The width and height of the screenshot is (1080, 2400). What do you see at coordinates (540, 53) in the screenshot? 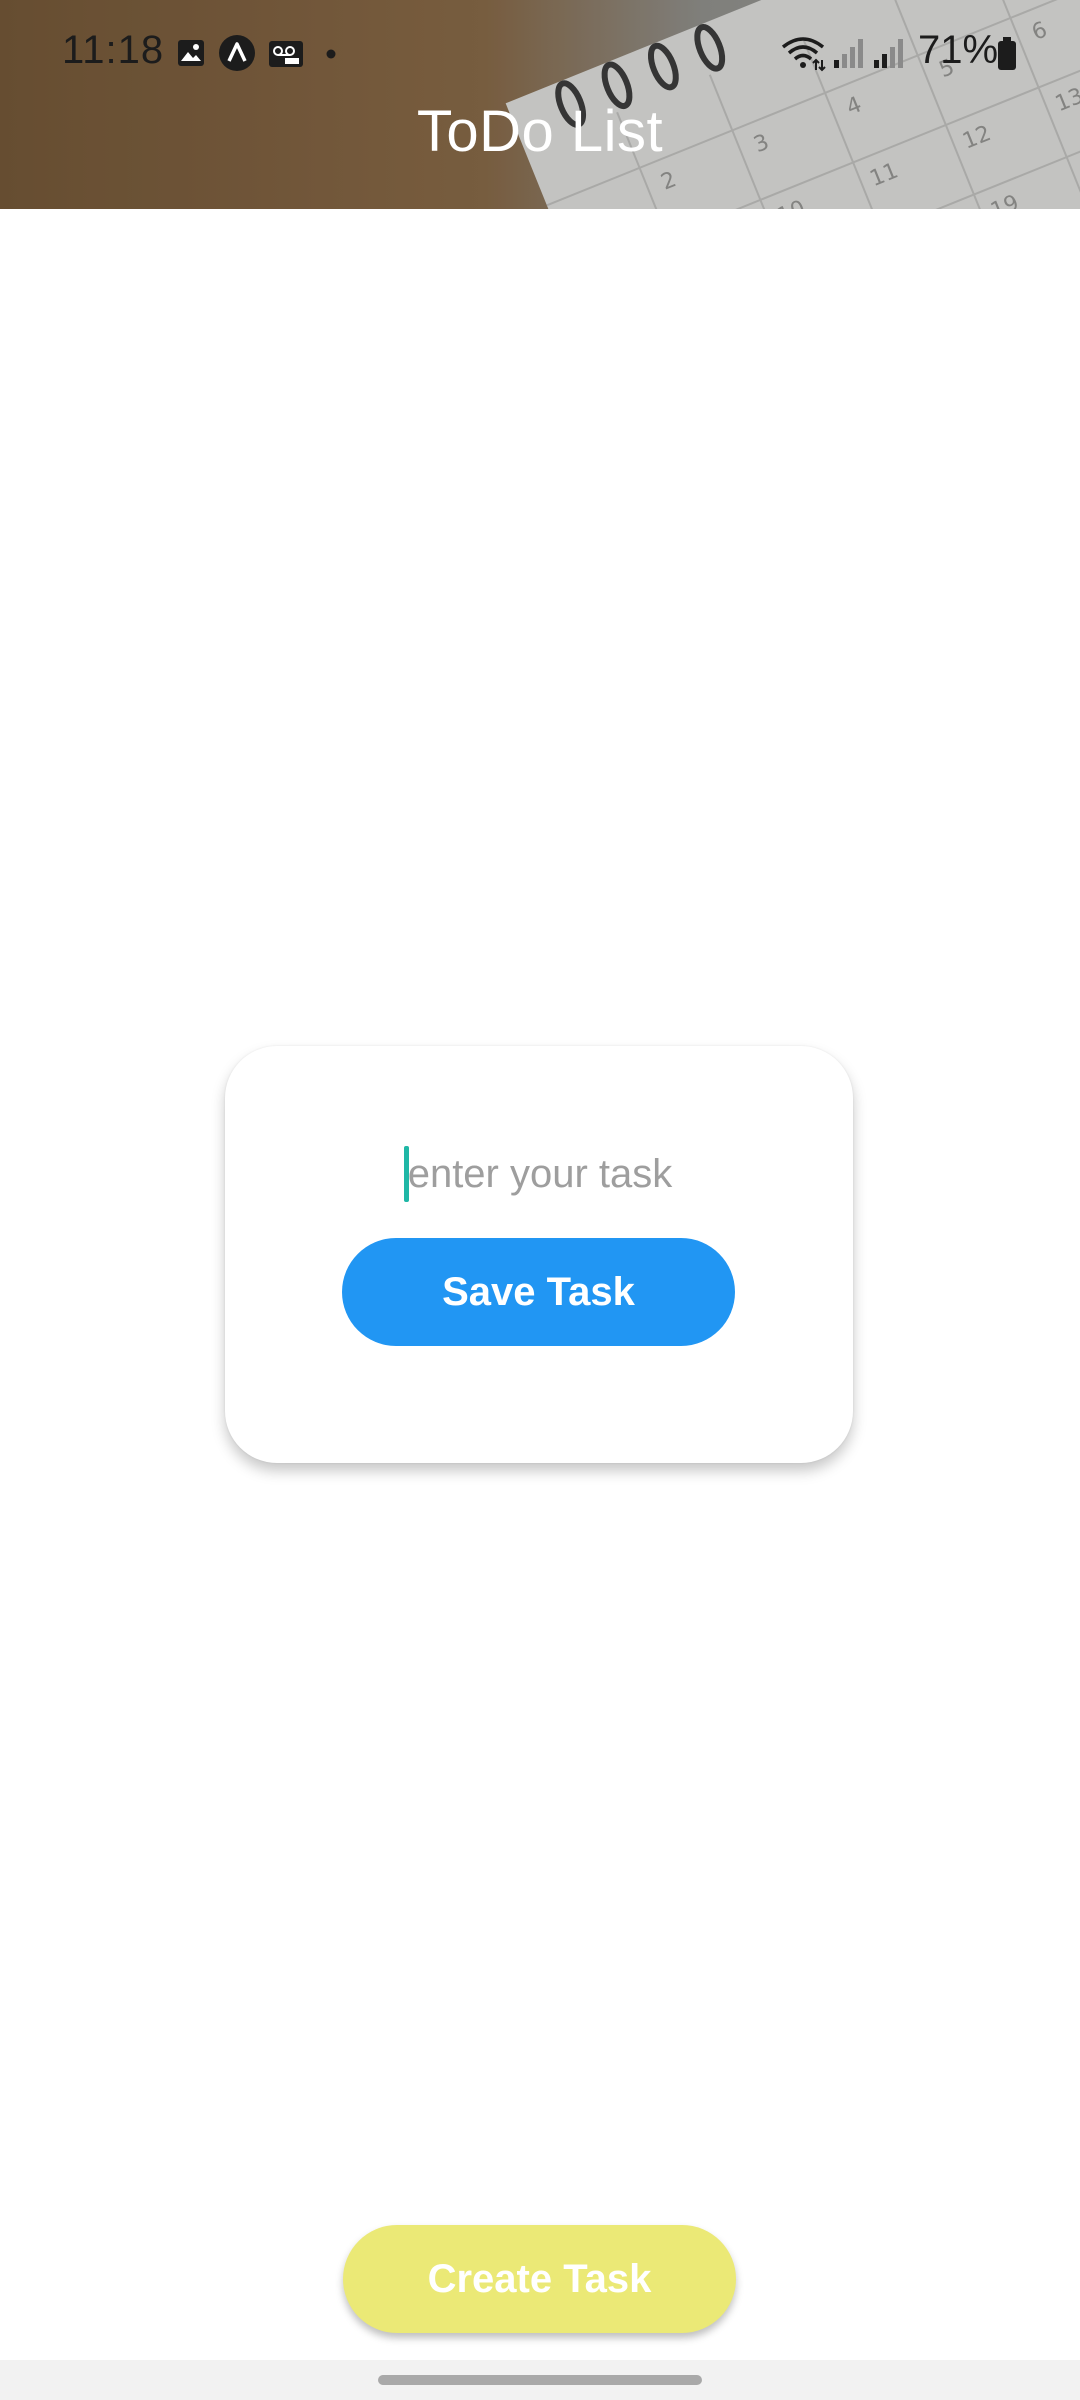
I see `status-bar: 11:18 71%` at bounding box center [540, 53].